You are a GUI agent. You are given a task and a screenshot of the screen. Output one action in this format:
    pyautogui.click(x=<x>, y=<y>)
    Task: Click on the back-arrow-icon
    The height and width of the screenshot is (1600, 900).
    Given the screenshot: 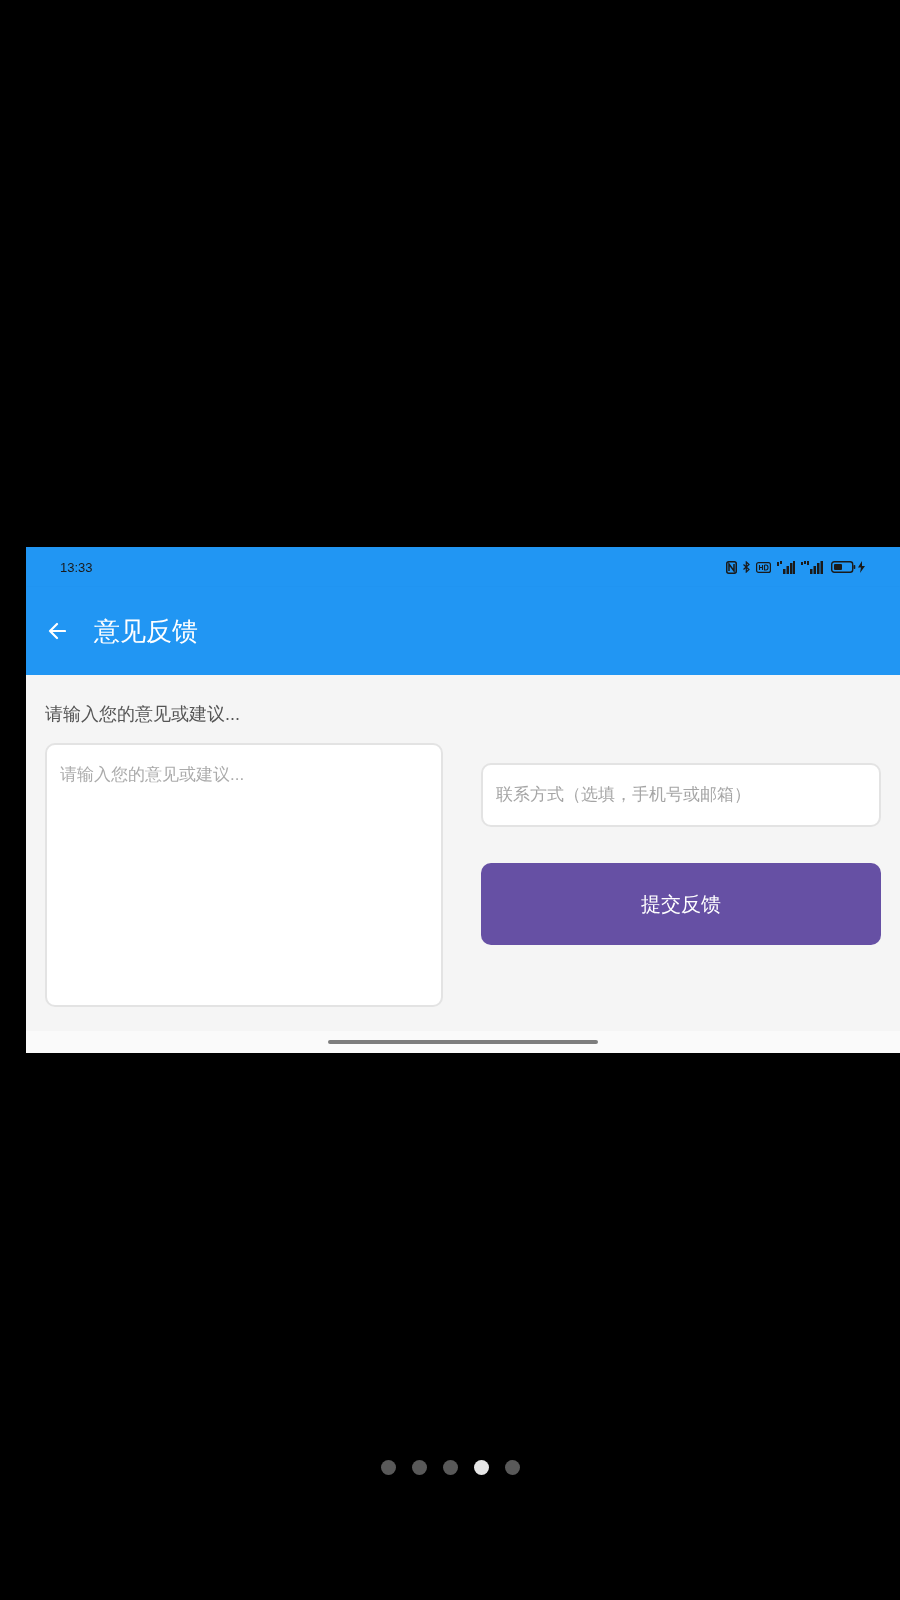 What is the action you would take?
    pyautogui.click(x=57, y=631)
    